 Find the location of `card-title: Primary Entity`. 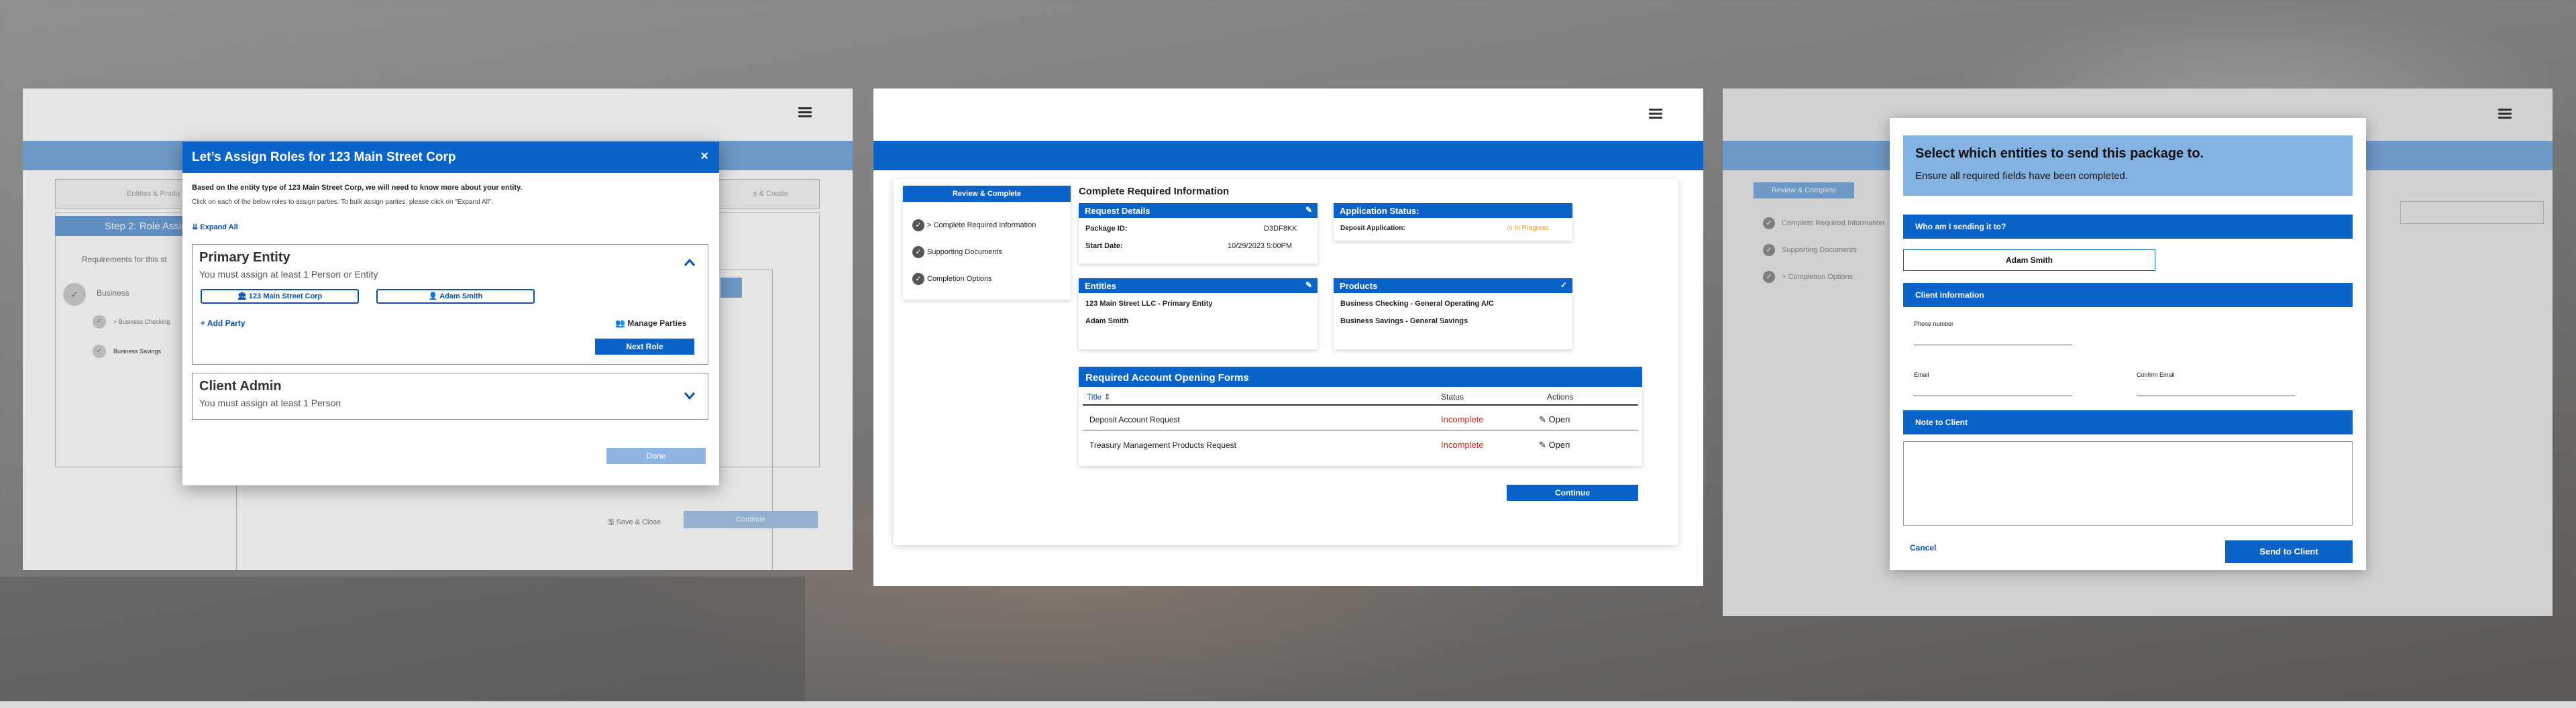

card-title: Primary Entity is located at coordinates (244, 257).